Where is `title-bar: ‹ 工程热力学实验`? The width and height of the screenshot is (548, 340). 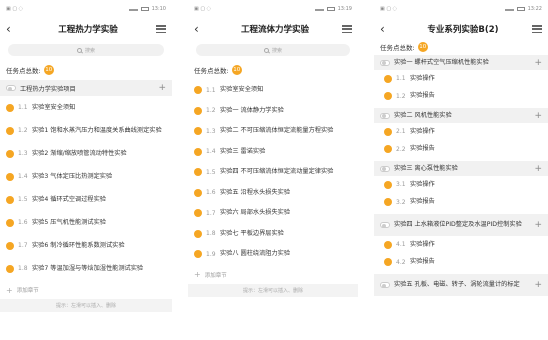 title-bar: ‹ 工程热力学实验 is located at coordinates (86, 29).